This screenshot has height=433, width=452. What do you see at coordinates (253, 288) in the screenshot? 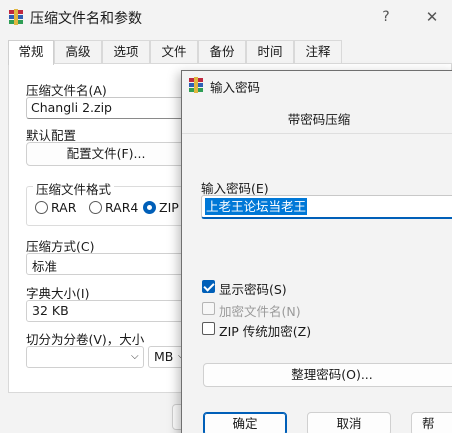
I see `show-password-label: 显示密码(S)` at bounding box center [253, 288].